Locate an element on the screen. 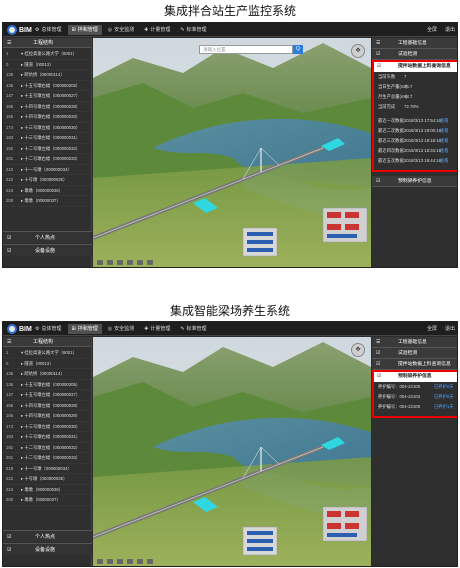 The width and height of the screenshot is (460, 568). info-value: 2018/3/13 18:44:18 is located at coordinates (423, 160).